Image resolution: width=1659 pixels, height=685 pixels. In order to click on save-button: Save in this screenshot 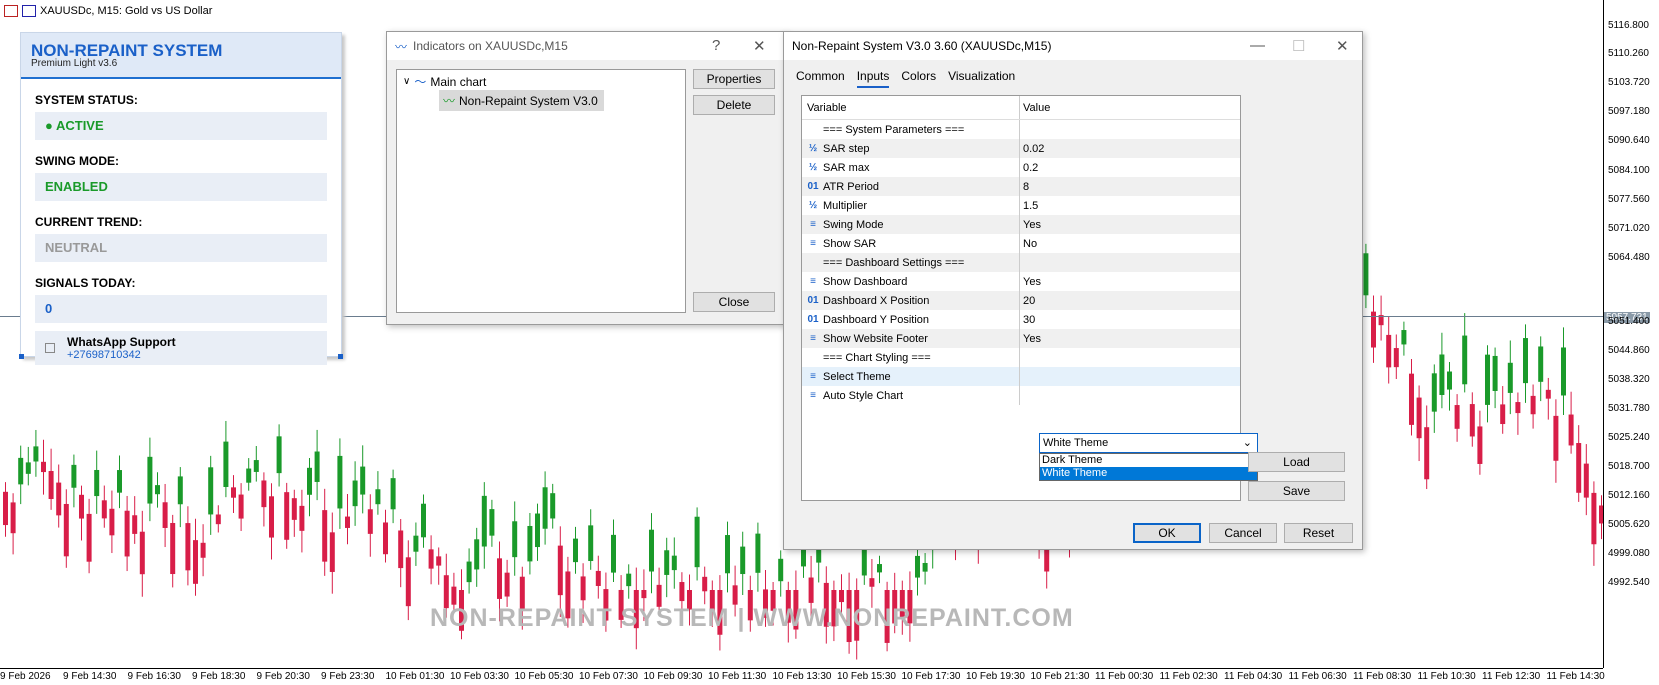, I will do `click(1296, 491)`.